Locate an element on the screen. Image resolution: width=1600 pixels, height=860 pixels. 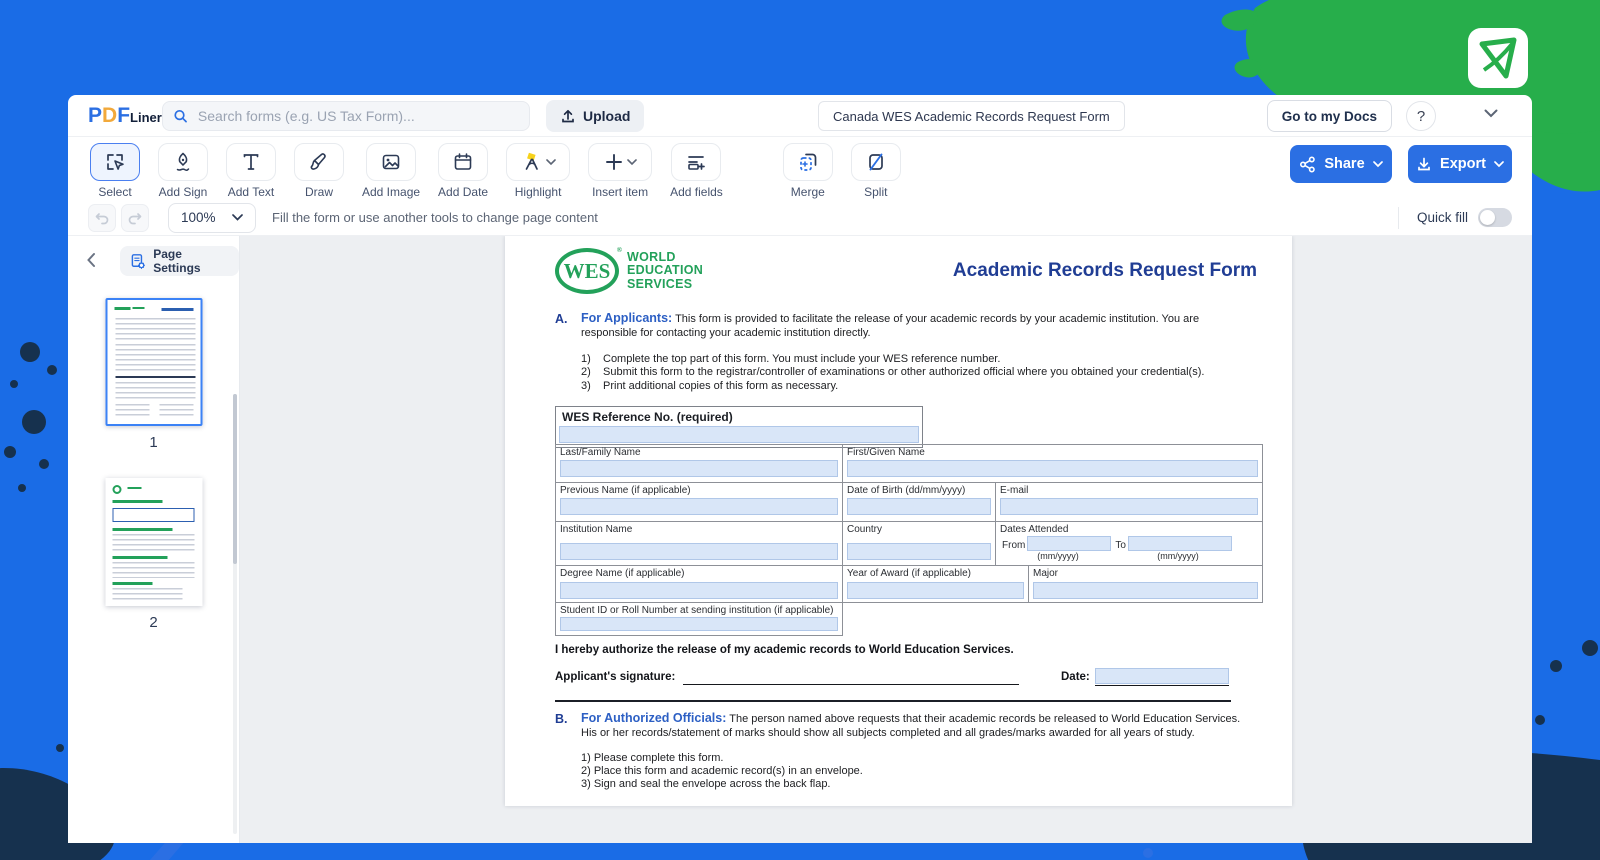
help-button: ? is located at coordinates (1421, 116).